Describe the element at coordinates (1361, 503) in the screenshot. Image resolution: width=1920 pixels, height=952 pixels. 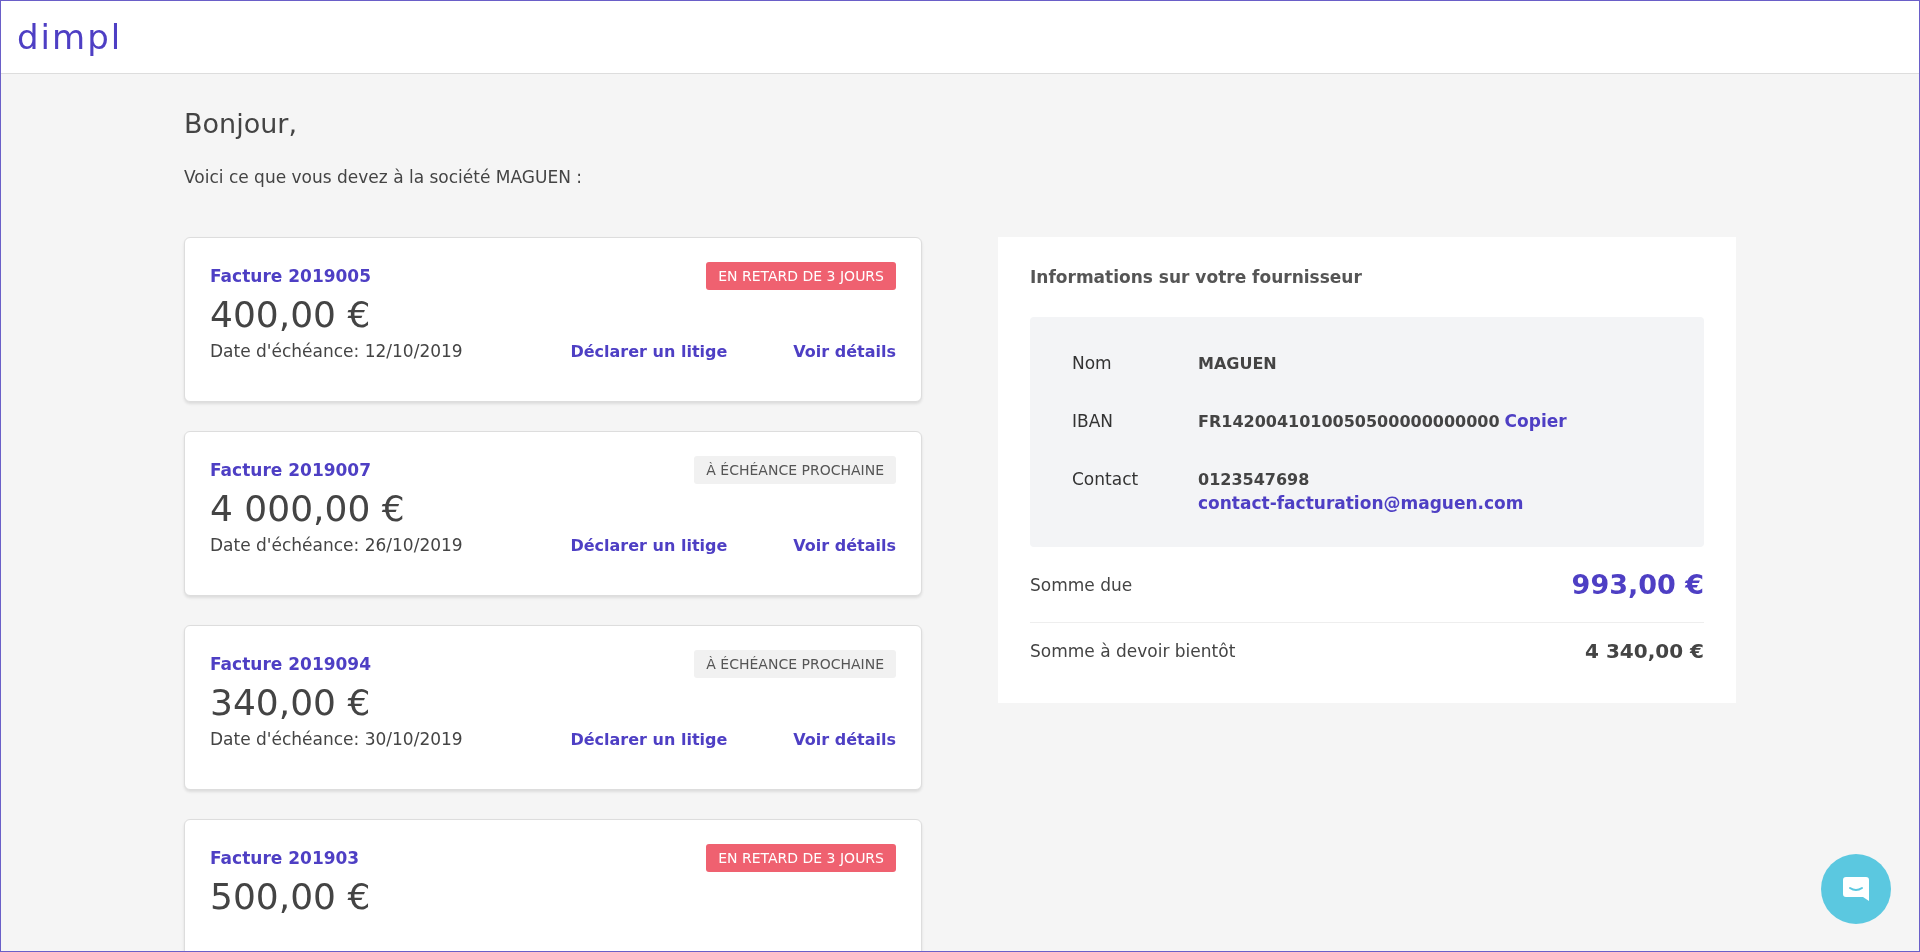
I see `email-link: contact-facturation@maguen.com` at that location.